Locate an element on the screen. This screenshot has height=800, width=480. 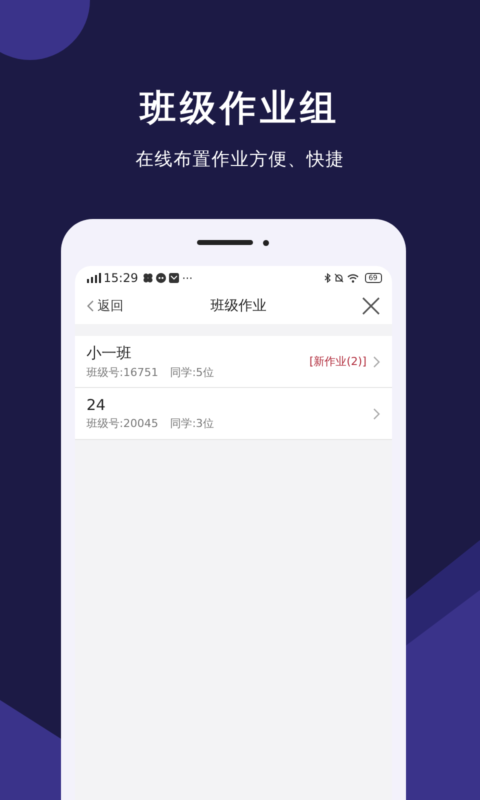
class-number: 班级号:16751 is located at coordinates (122, 372).